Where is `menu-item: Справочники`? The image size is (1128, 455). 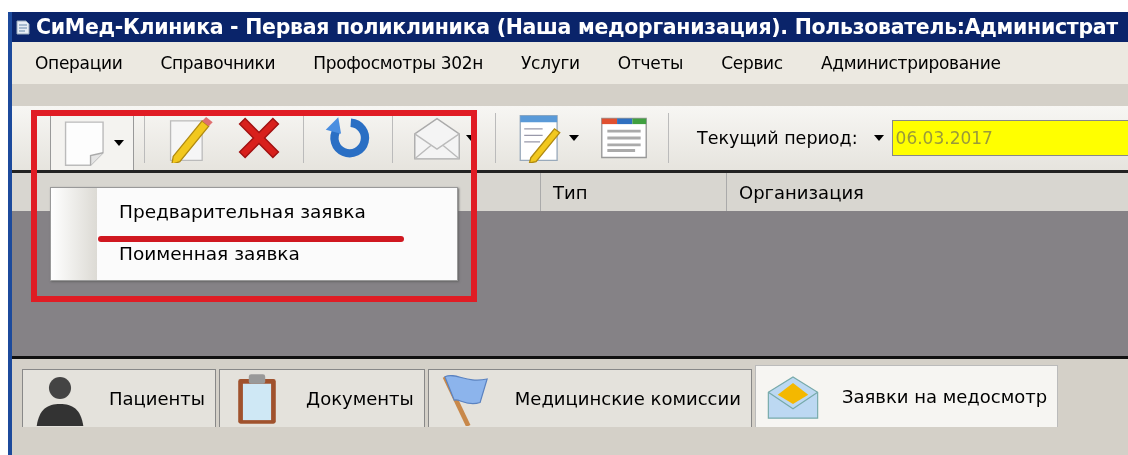
menu-item: Справочники is located at coordinates (218, 63).